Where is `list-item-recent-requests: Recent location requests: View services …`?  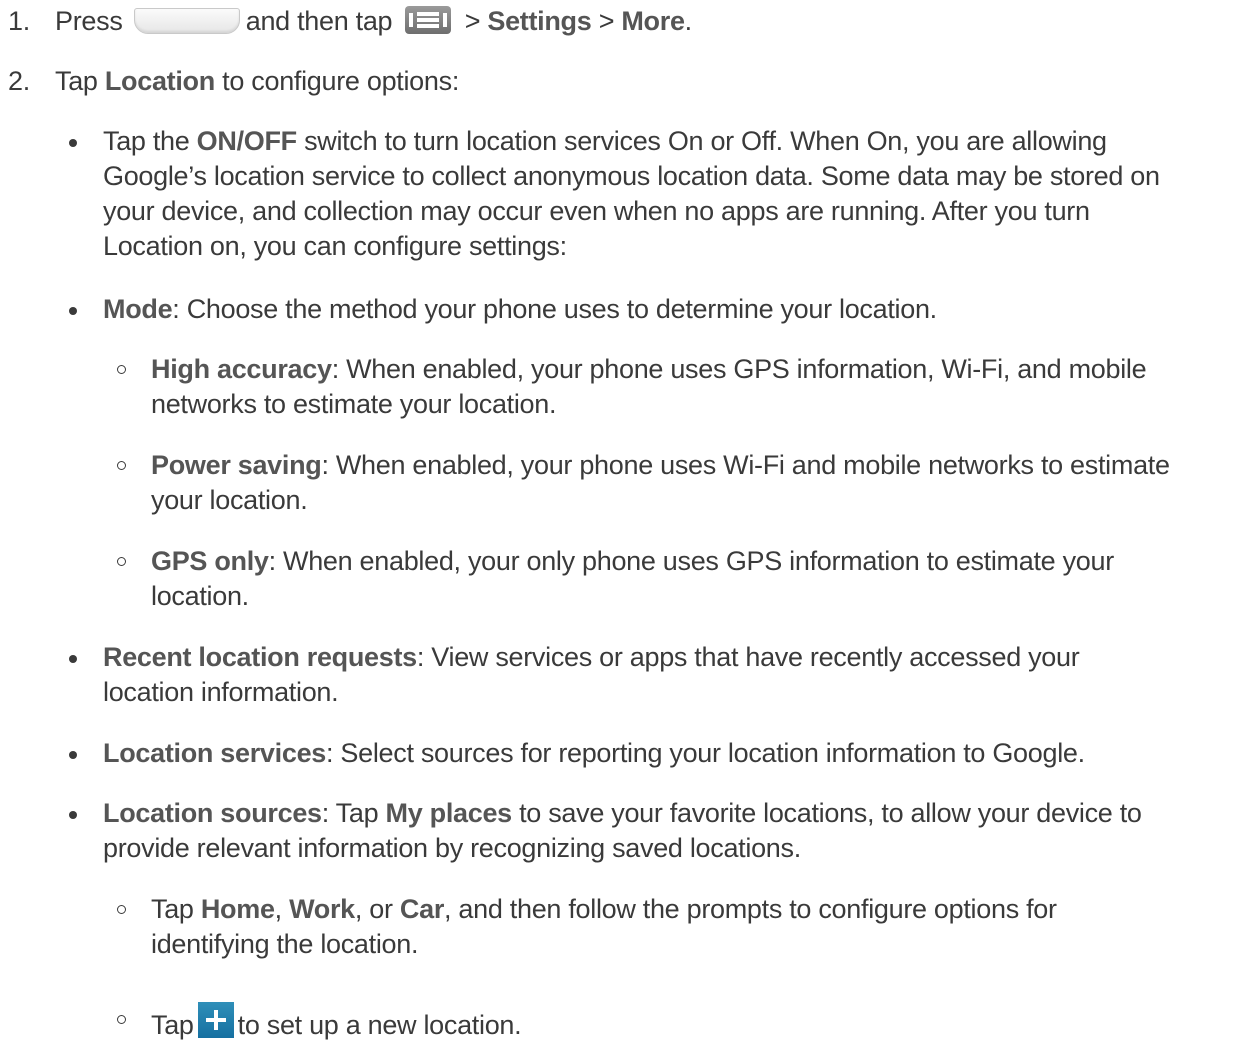 list-item-recent-requests: Recent location requests: View services … is located at coordinates (649, 675).